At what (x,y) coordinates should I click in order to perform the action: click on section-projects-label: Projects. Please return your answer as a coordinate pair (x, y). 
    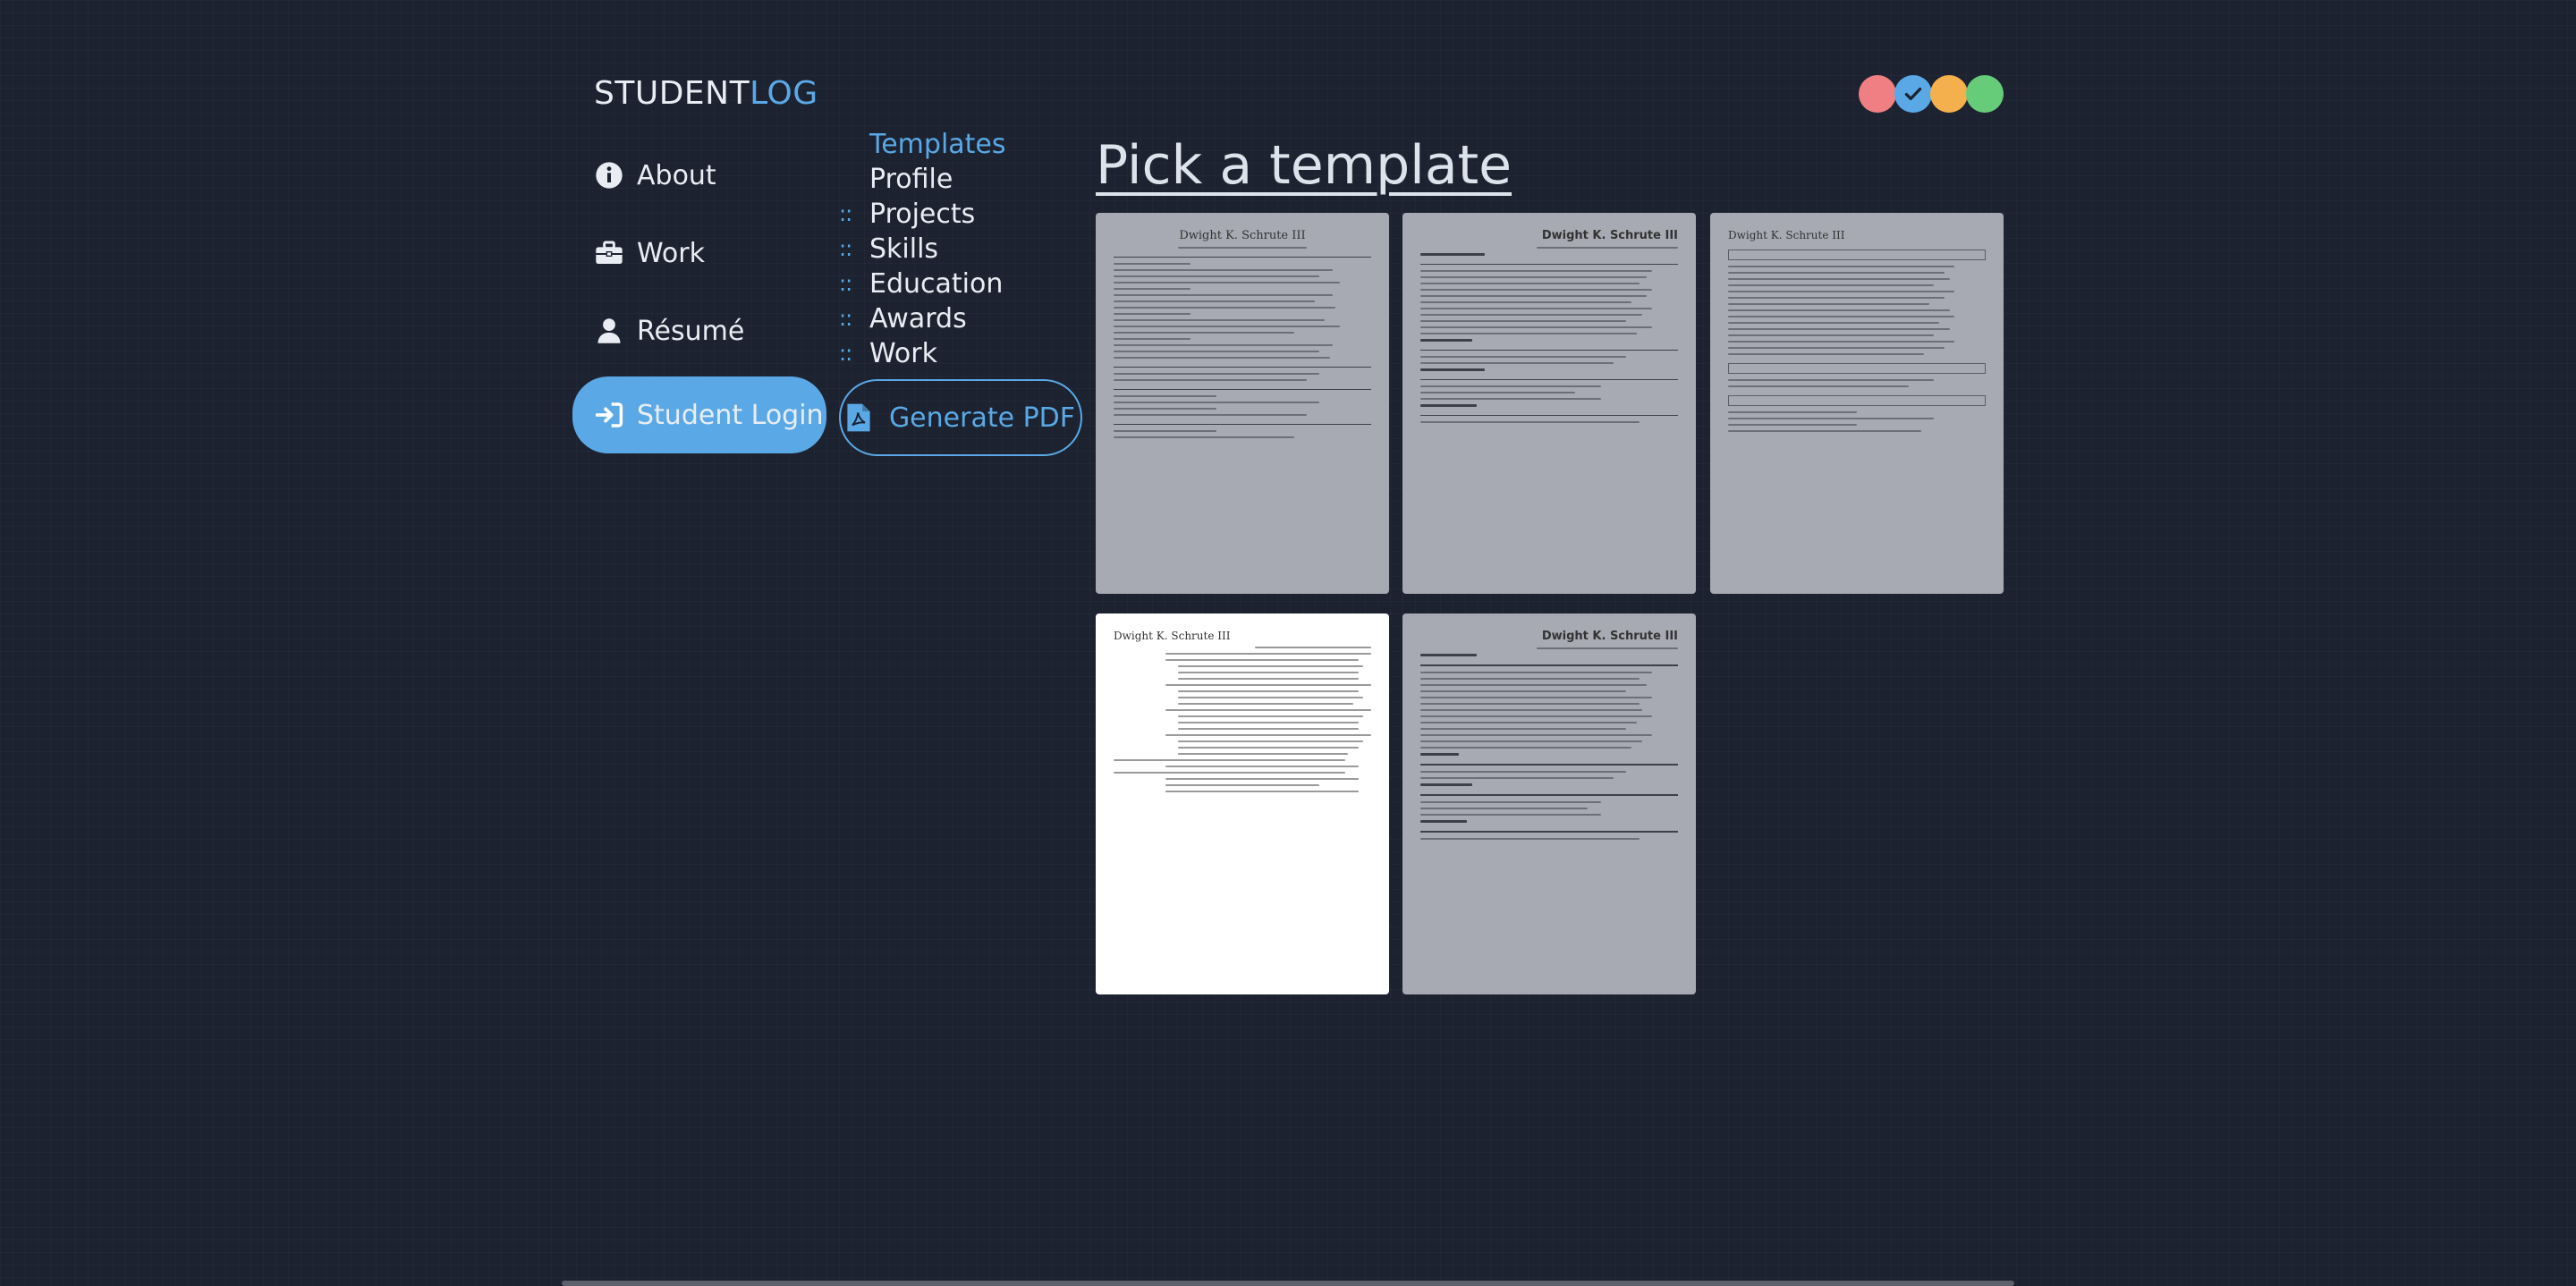
    Looking at the image, I should click on (922, 214).